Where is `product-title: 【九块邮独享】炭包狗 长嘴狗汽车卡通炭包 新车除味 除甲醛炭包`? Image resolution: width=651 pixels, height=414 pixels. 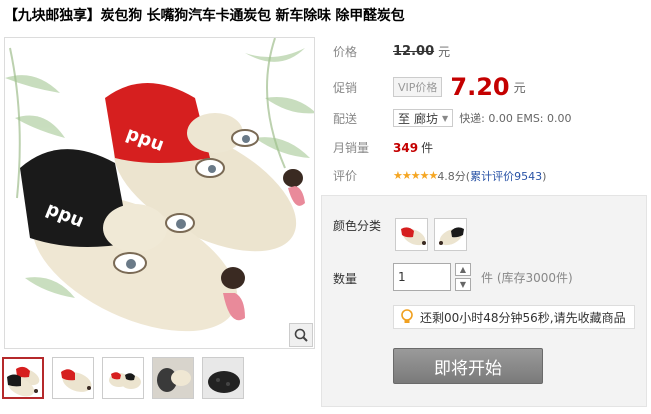
product-title: 【九块邮独享】炭包狗 长嘴狗汽车卡通炭包 新车除味 除甲醛炭包 is located at coordinates (204, 16).